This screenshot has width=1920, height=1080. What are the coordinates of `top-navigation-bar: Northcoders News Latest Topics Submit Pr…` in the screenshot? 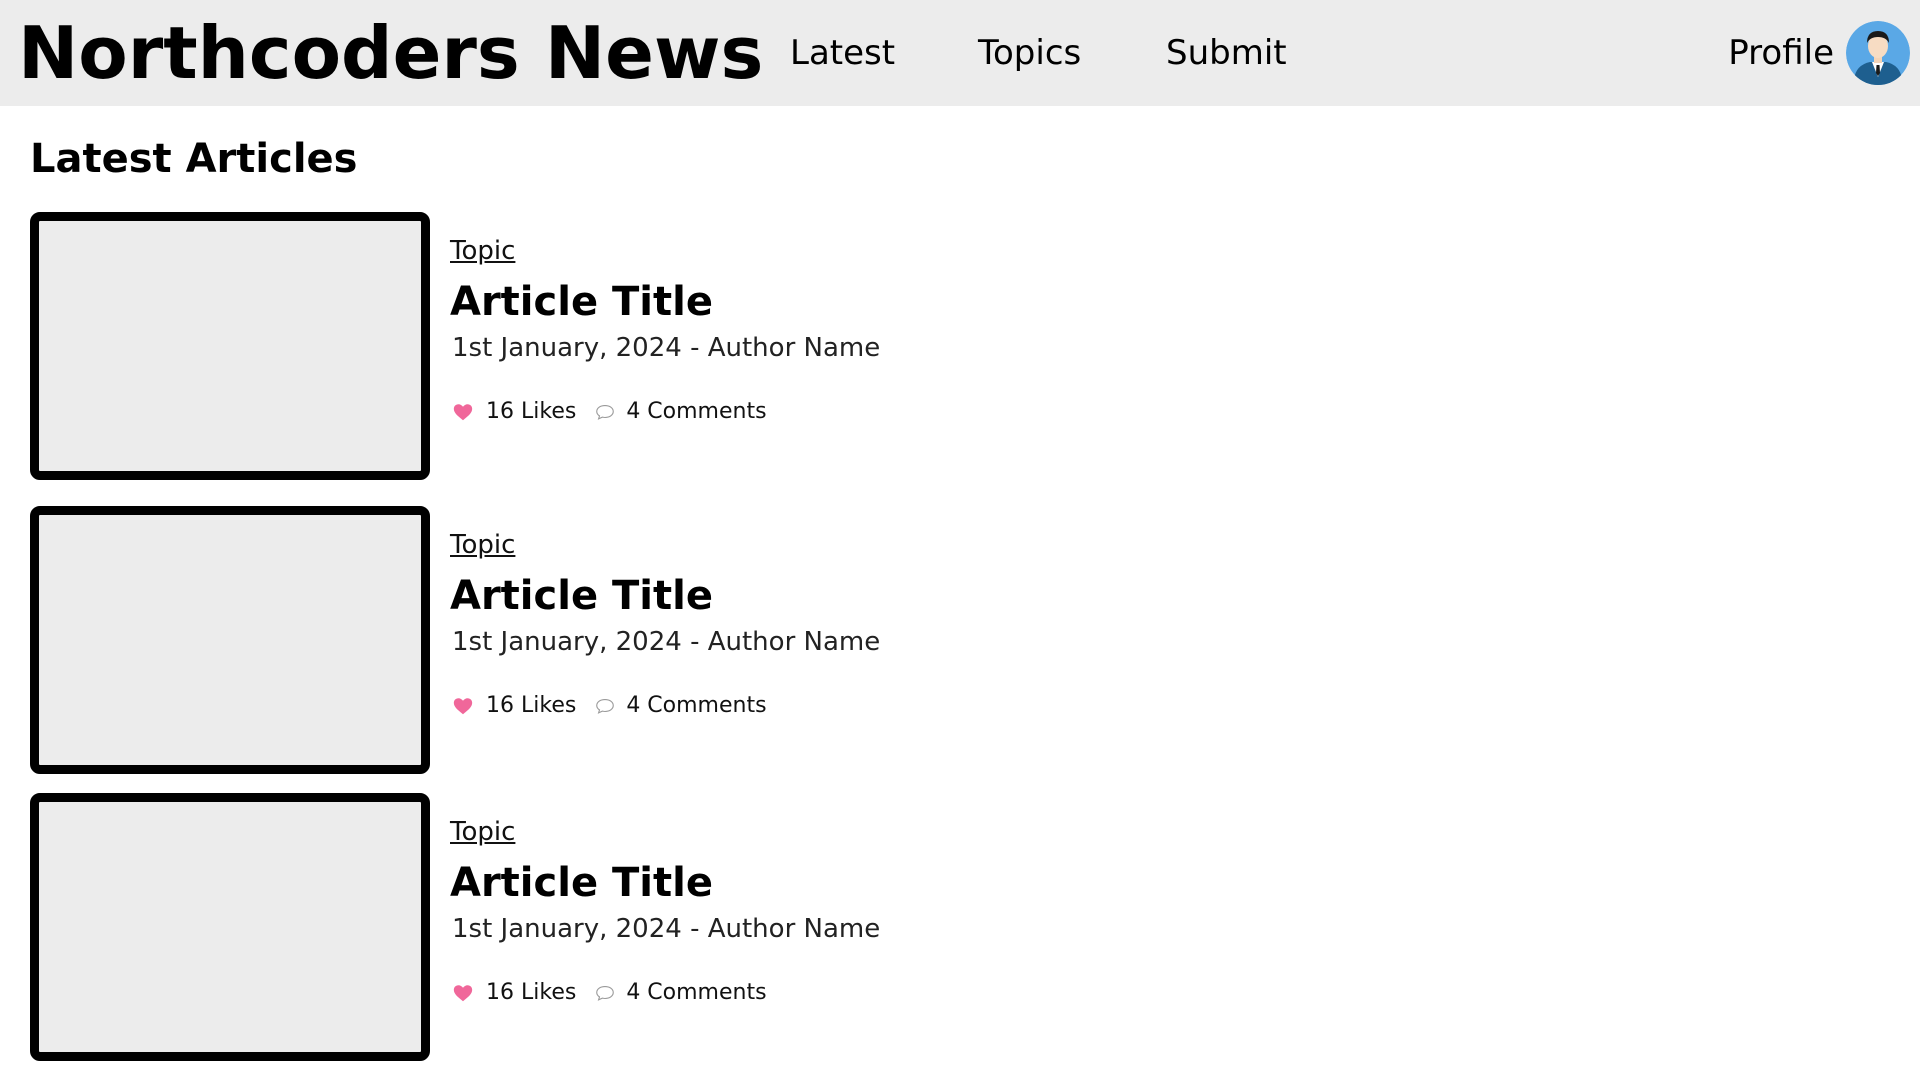 It's located at (960, 53).